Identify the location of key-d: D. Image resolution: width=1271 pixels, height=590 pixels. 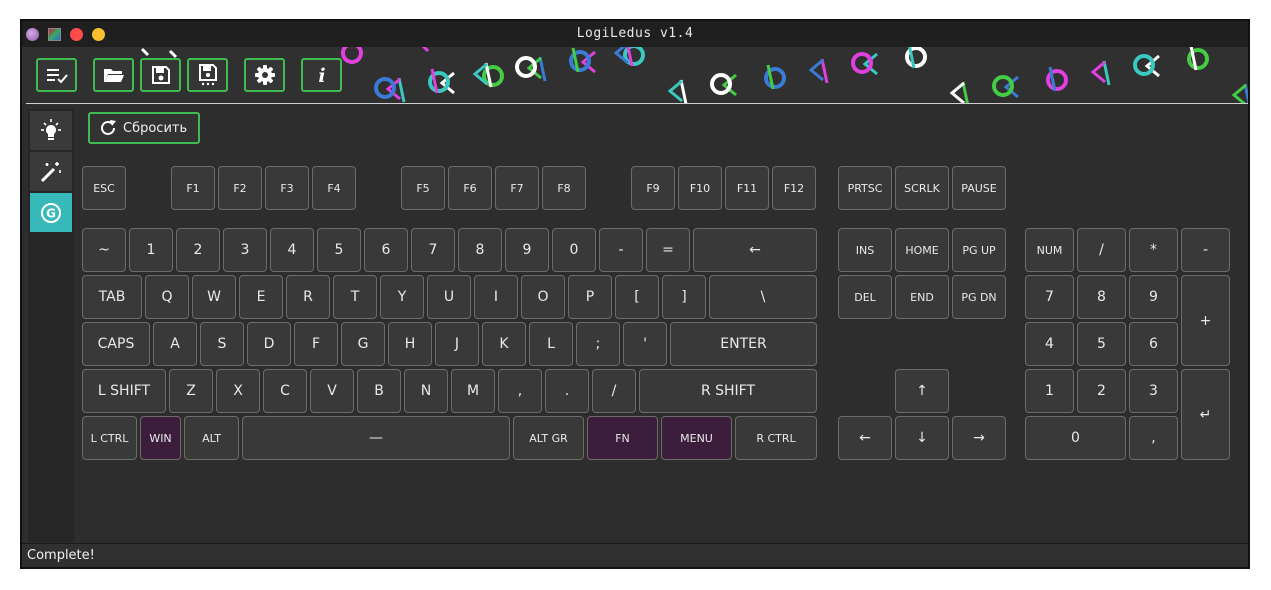
(269, 344).